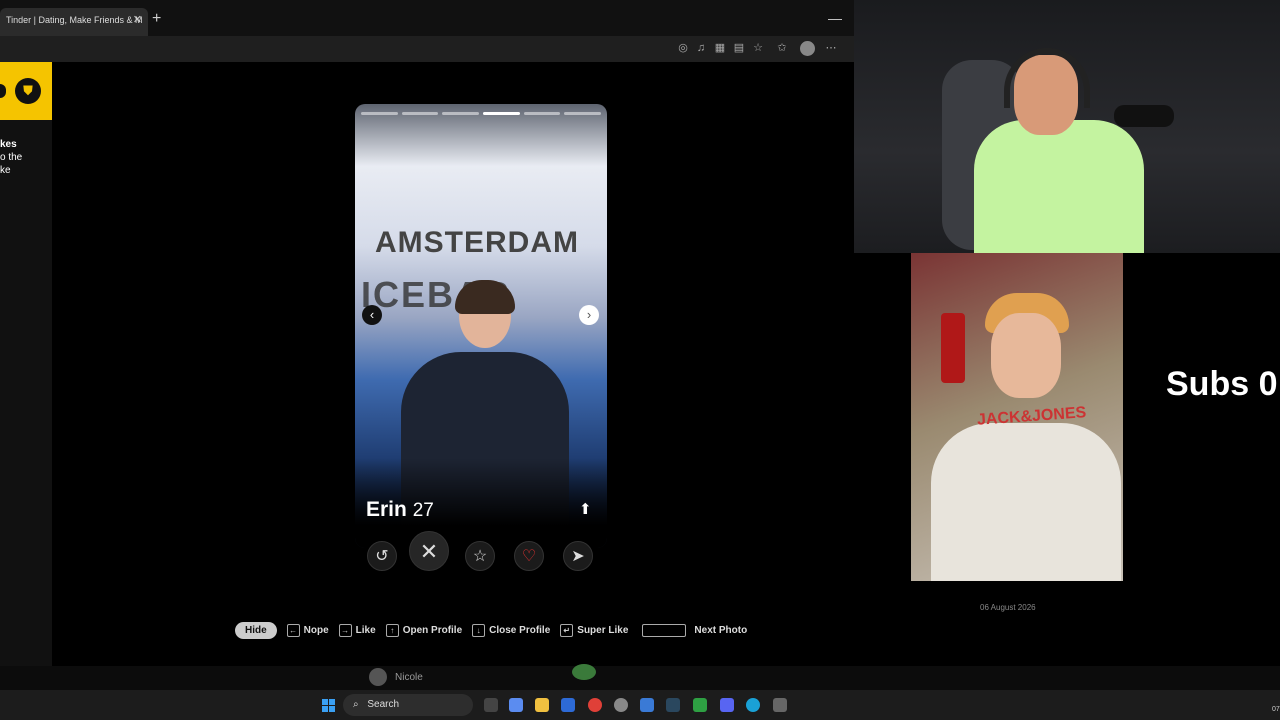 This screenshot has height=720, width=1280. What do you see at coordinates (378, 677) in the screenshot?
I see `avatar` at bounding box center [378, 677].